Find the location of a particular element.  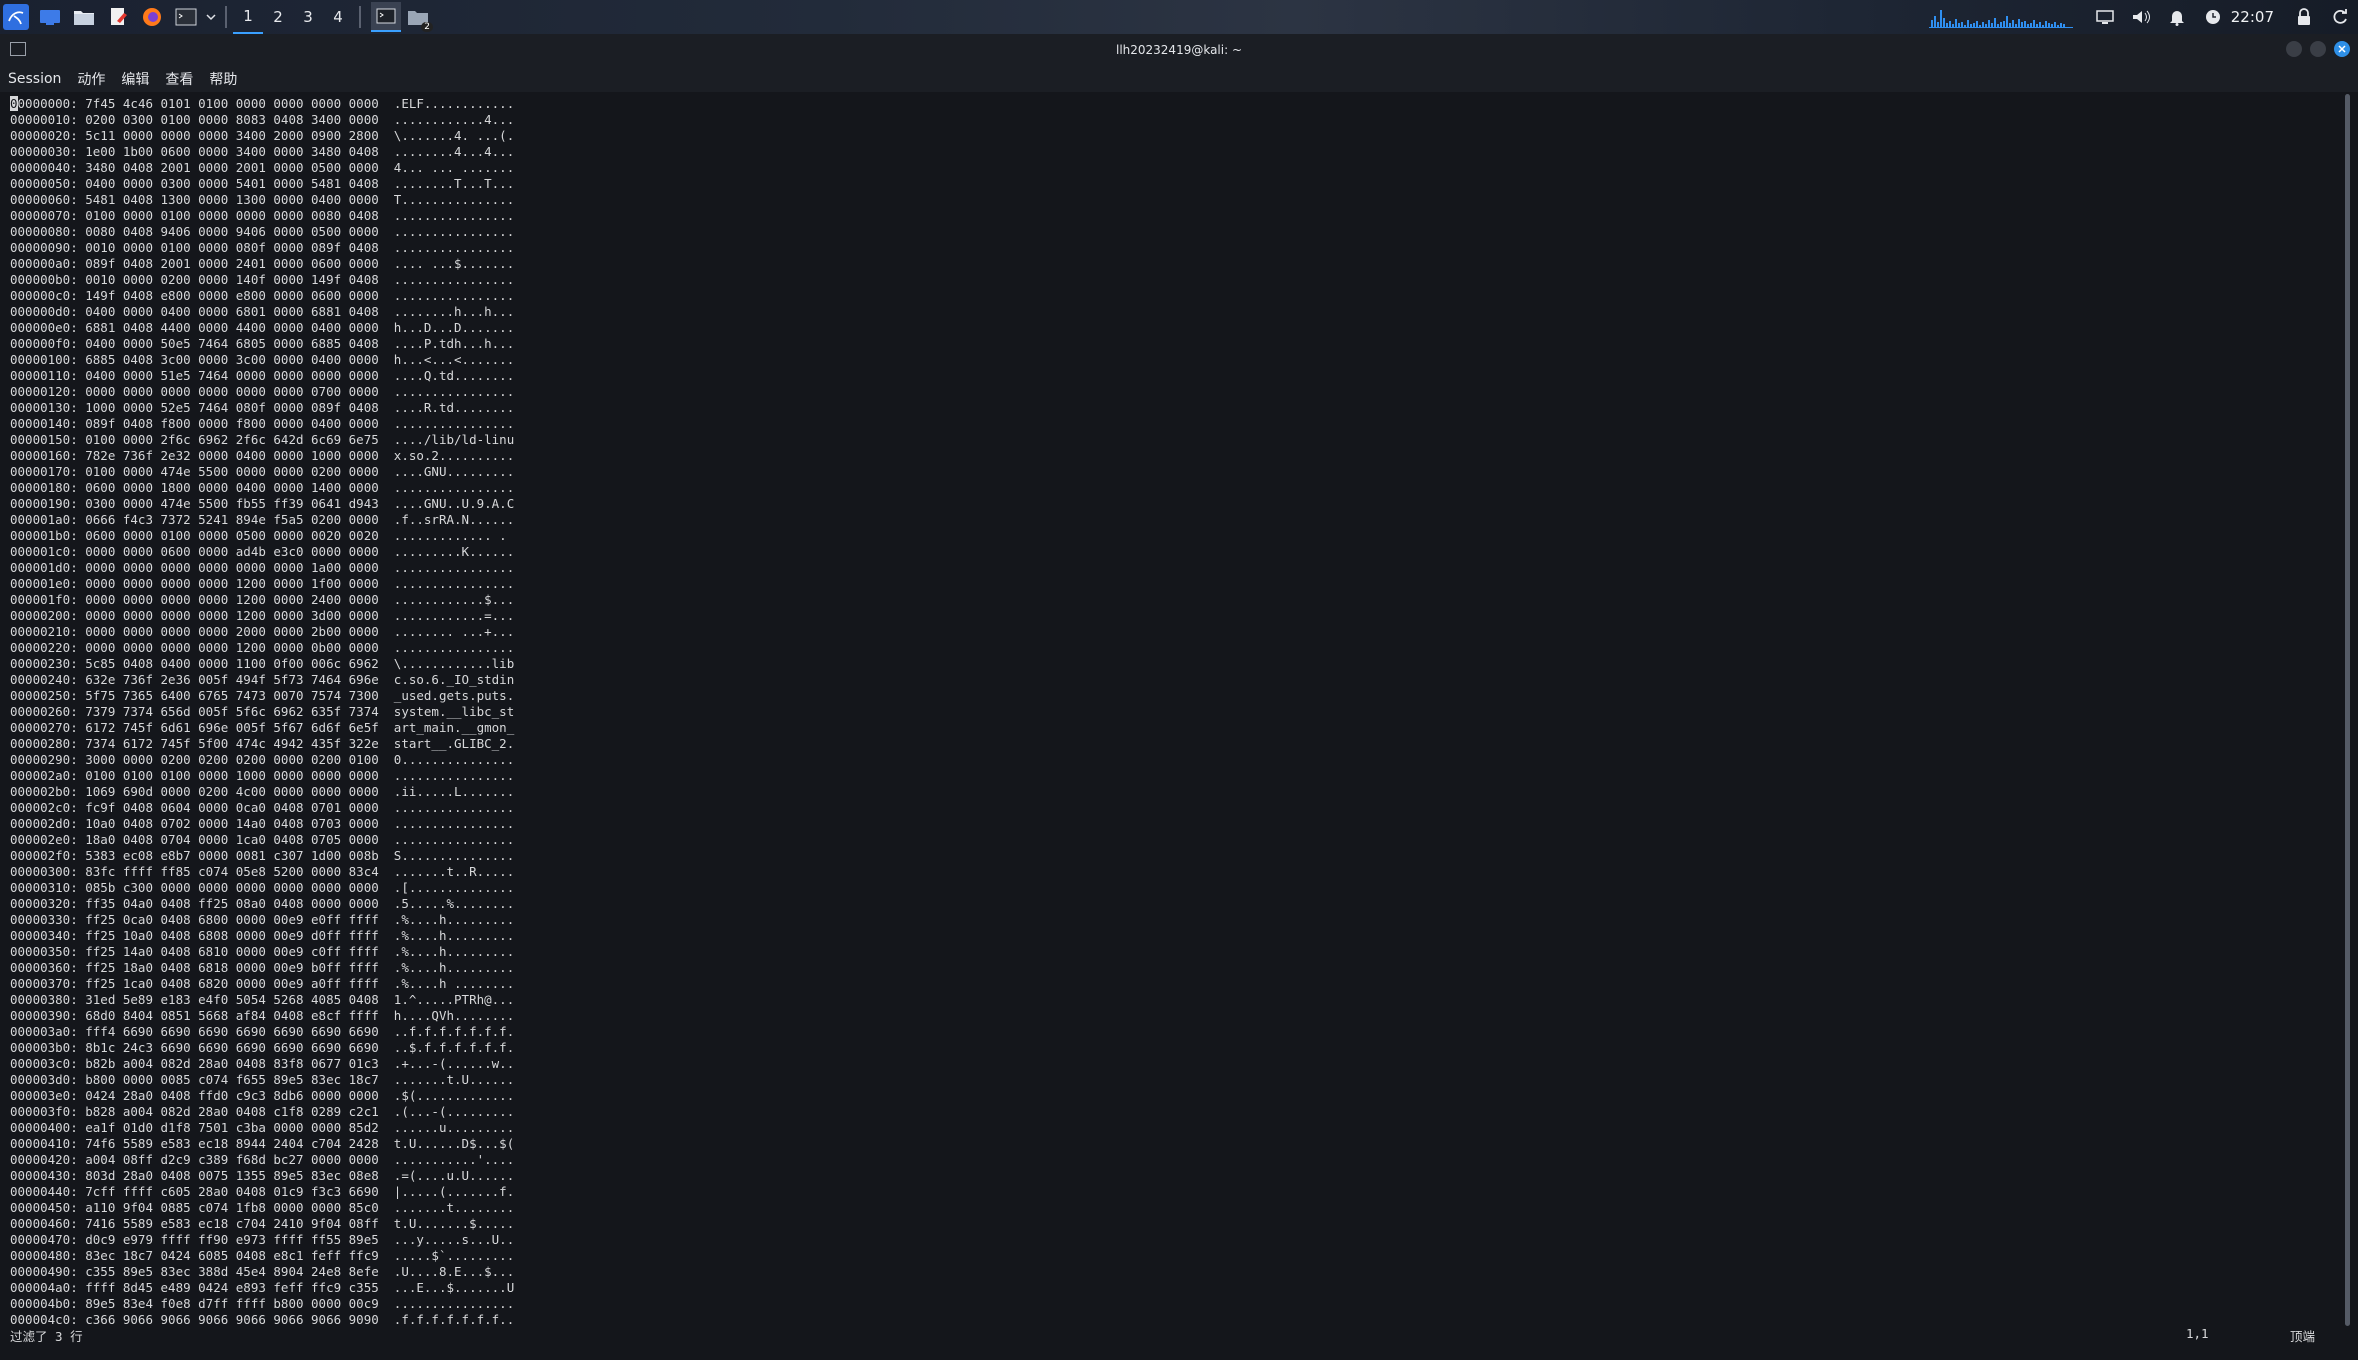

close-button is located at coordinates (2342, 49).